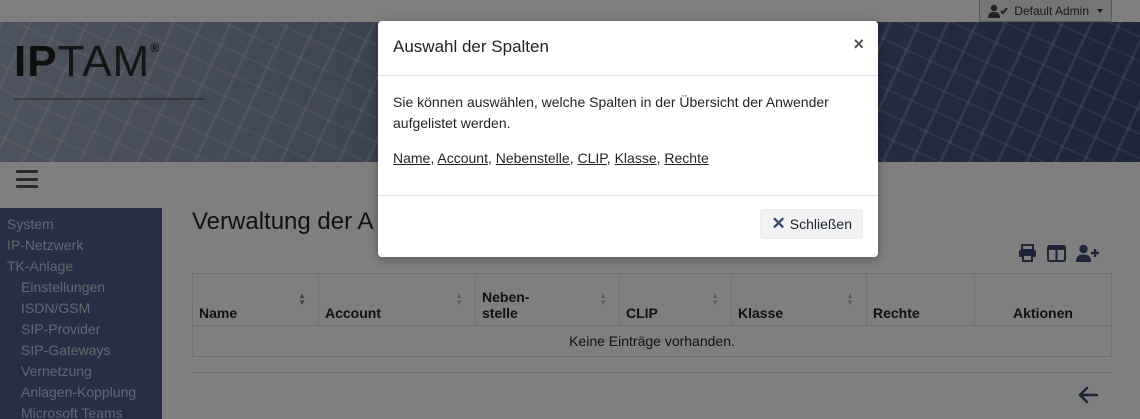 The height and width of the screenshot is (419, 1140). Describe the element at coordinates (820, 224) in the screenshot. I see `close-button-label: Schließen` at that location.